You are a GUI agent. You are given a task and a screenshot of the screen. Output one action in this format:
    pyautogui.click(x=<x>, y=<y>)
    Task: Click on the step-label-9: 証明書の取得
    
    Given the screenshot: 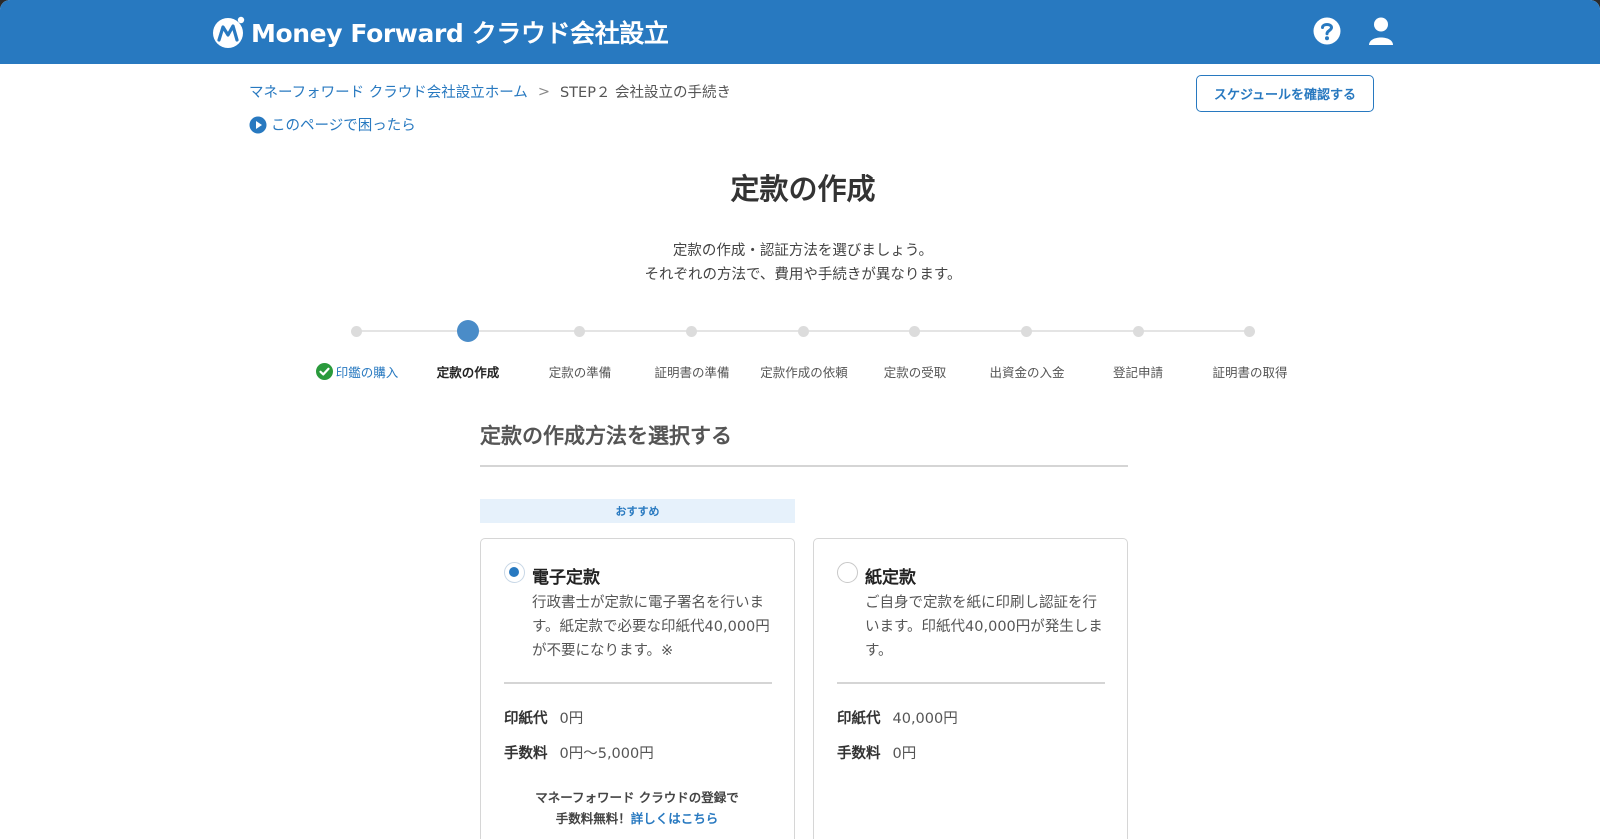 What is the action you would take?
    pyautogui.click(x=1250, y=372)
    